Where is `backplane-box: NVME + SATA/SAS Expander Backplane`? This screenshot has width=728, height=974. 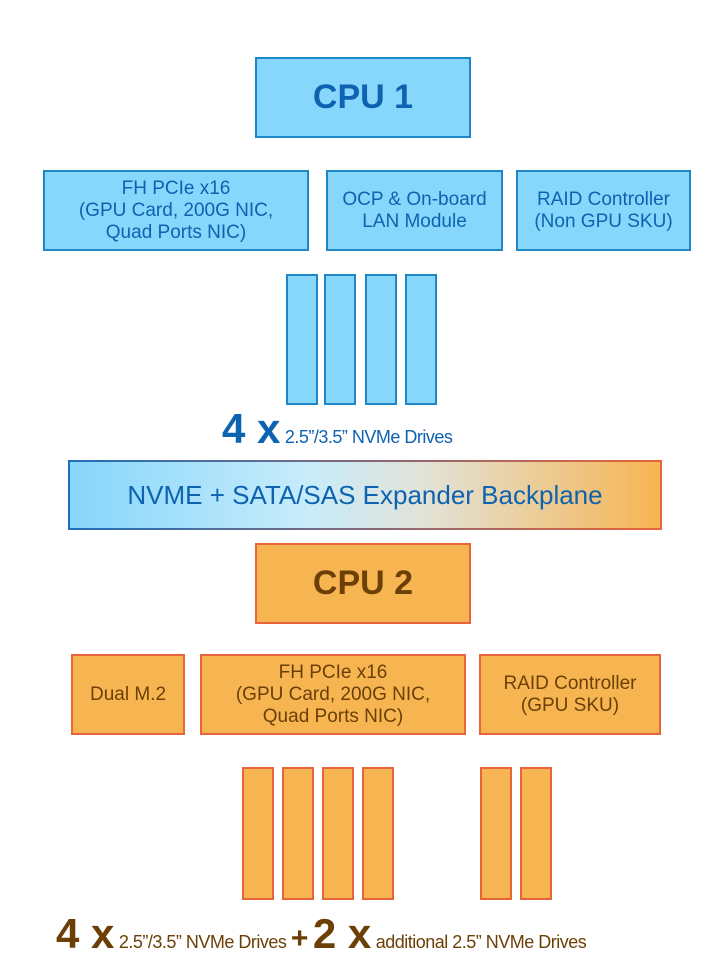 backplane-box: NVME + SATA/SAS Expander Backplane is located at coordinates (365, 495).